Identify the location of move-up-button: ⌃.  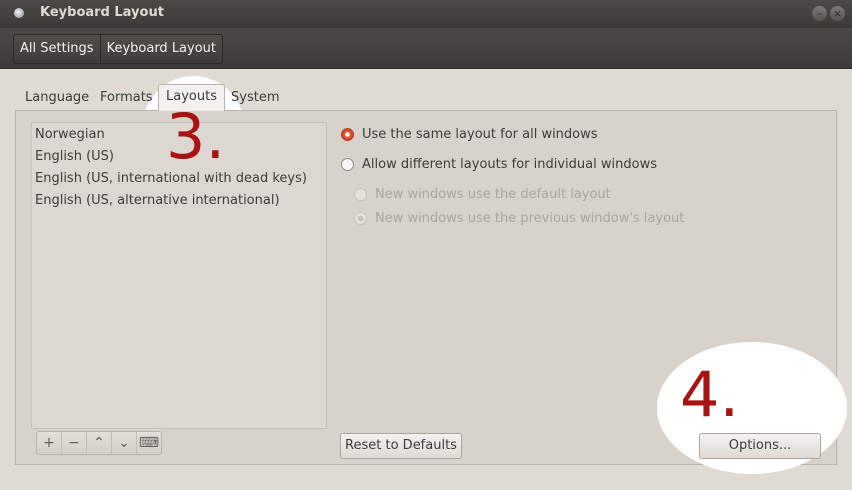
(98, 443).